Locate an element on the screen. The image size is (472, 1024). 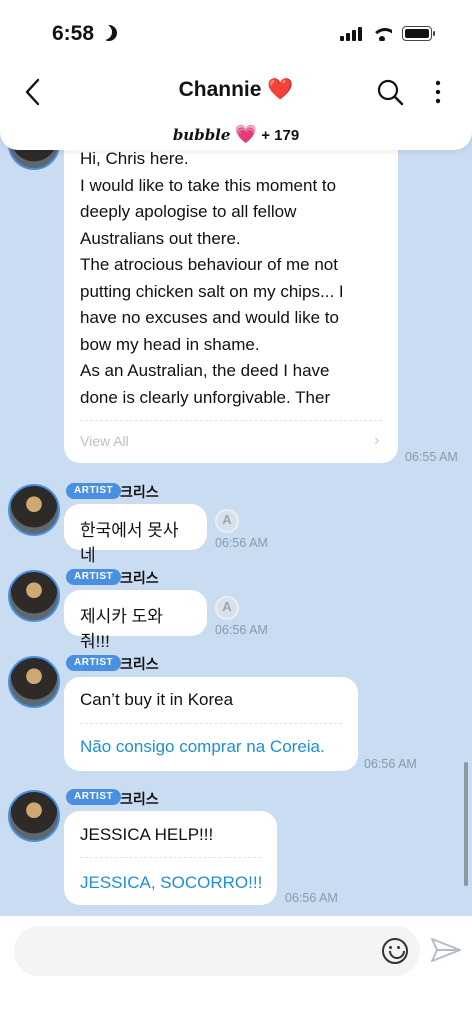
chevron-right-icon: › is located at coordinates (376, 441).